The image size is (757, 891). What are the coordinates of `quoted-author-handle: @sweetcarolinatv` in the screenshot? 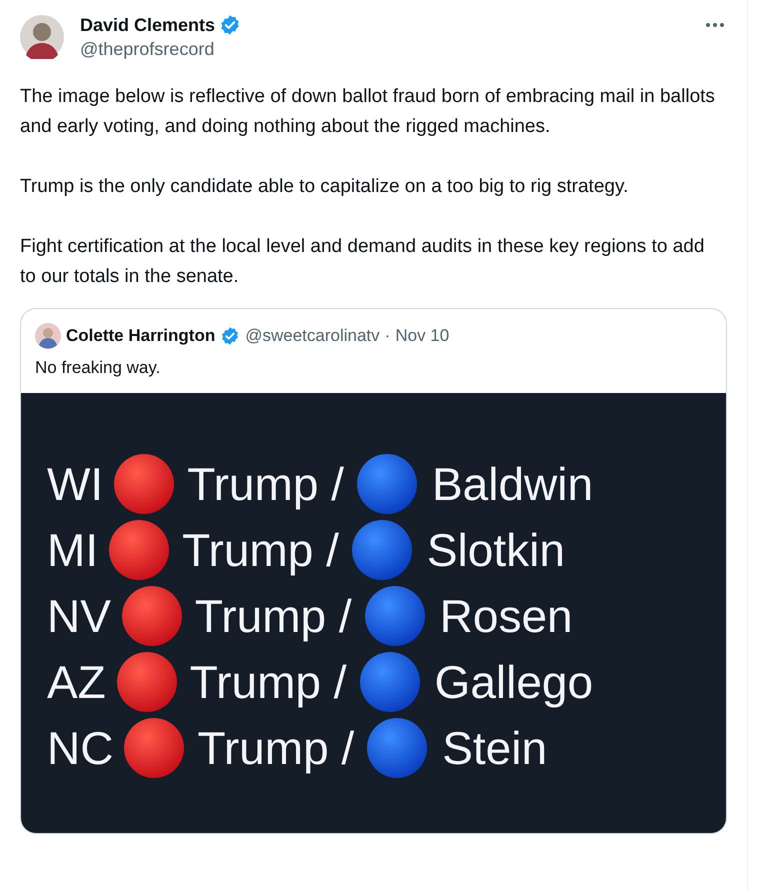 It's located at (312, 336).